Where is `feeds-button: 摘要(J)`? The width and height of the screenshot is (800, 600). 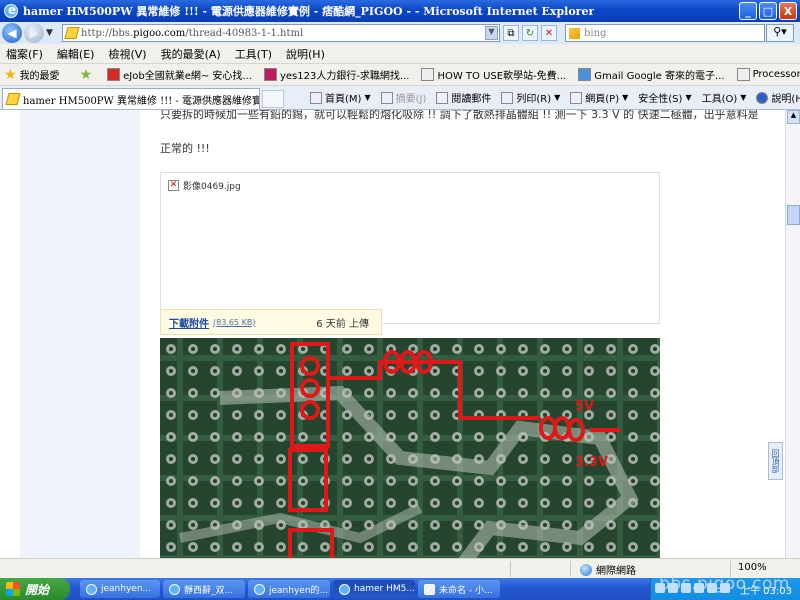 feeds-button: 摘要(J) is located at coordinates (403, 97).